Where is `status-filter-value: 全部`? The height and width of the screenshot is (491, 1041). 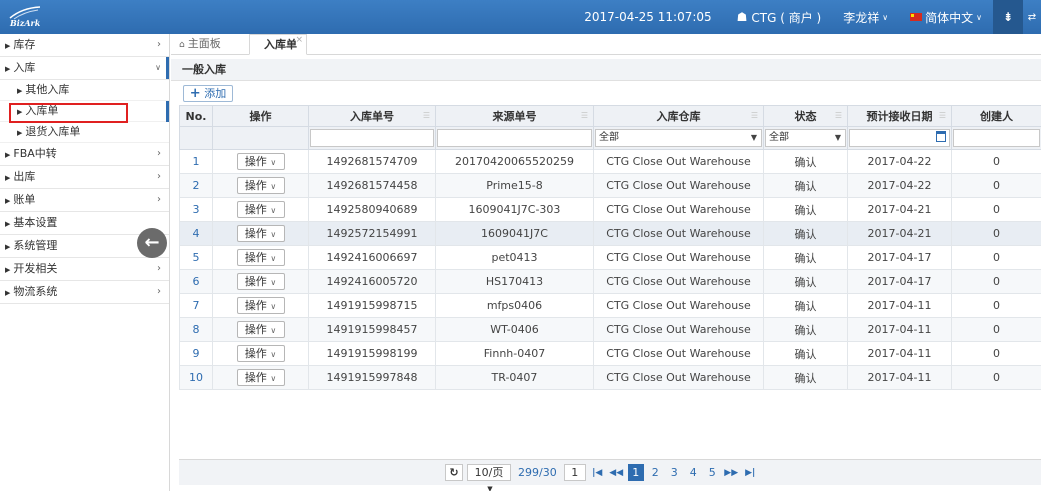
status-filter-value: 全部 is located at coordinates (779, 137).